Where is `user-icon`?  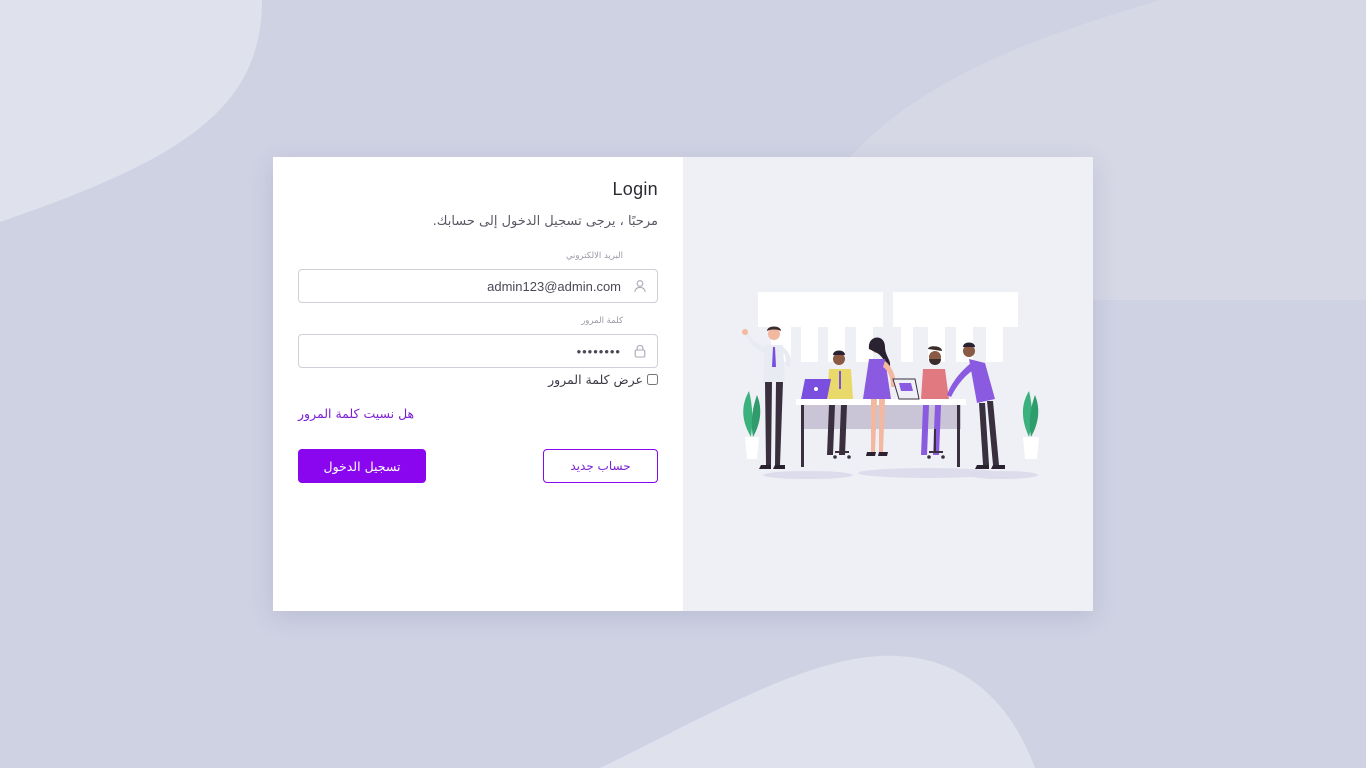 user-icon is located at coordinates (640, 286).